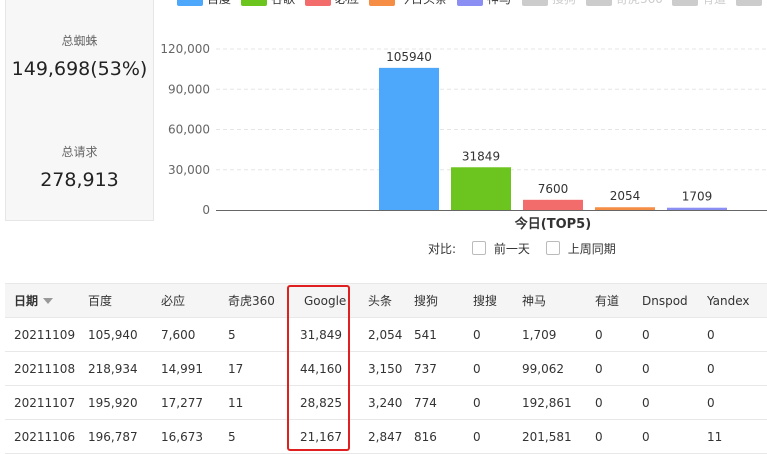  What do you see at coordinates (549, 300) in the screenshot?
I see `column-header: 神马` at bounding box center [549, 300].